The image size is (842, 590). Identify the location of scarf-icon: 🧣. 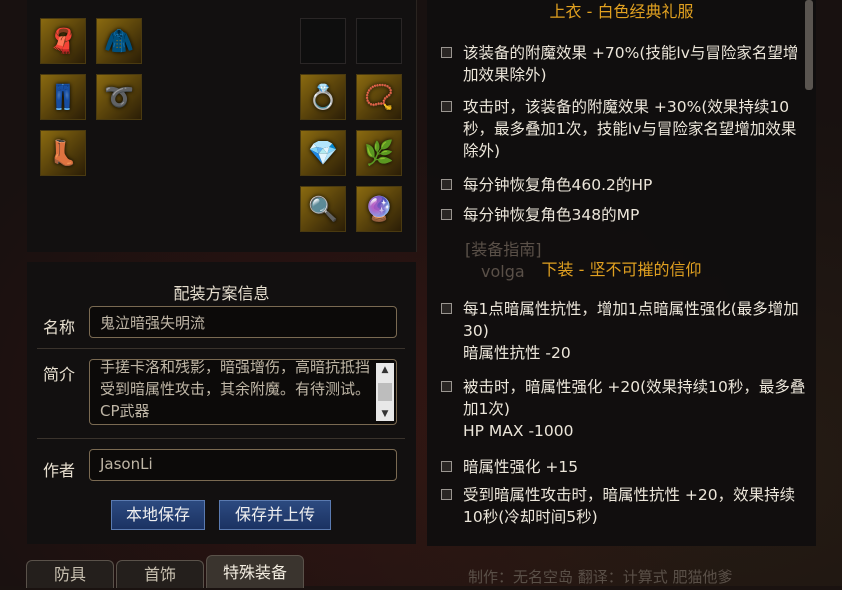
(63, 41).